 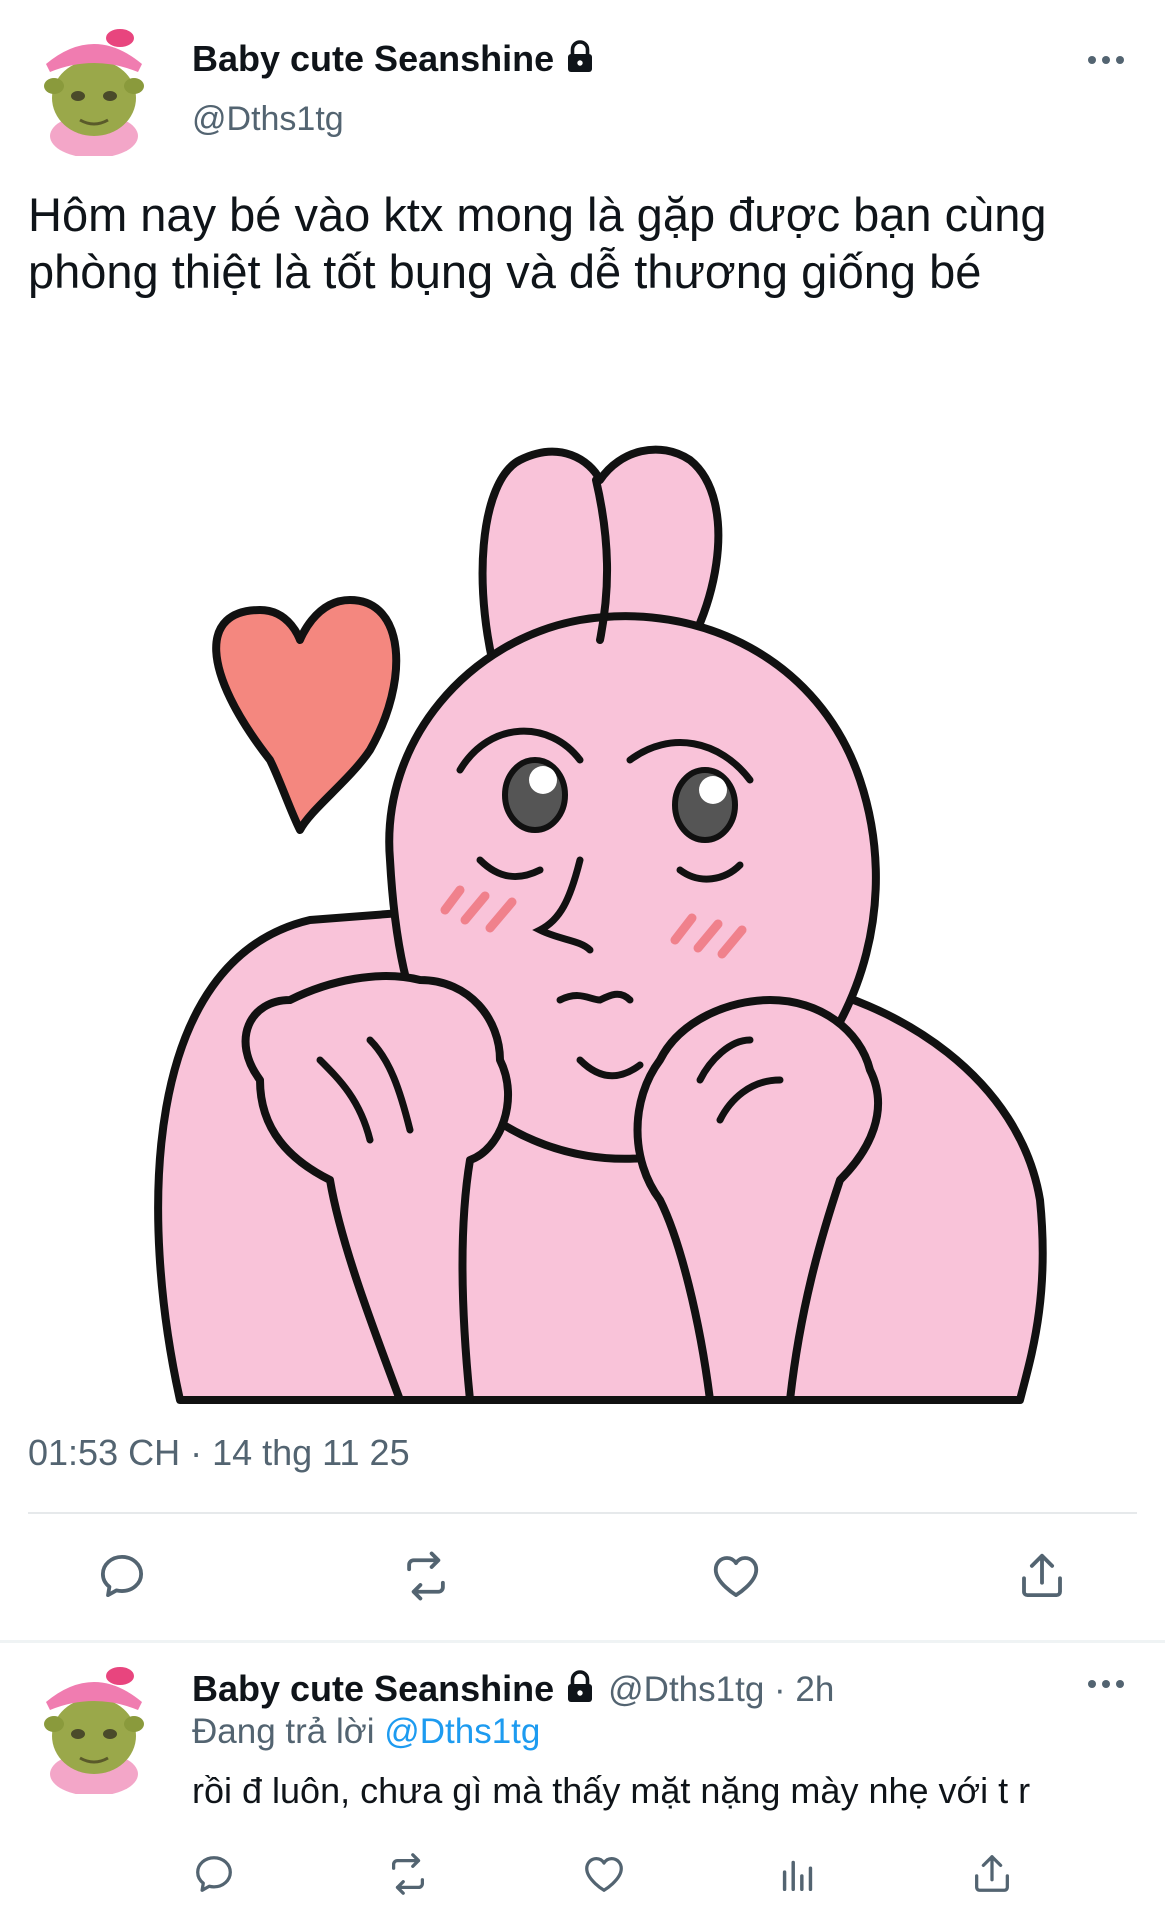 What do you see at coordinates (814, 1689) in the screenshot?
I see `reply-time: 2h` at bounding box center [814, 1689].